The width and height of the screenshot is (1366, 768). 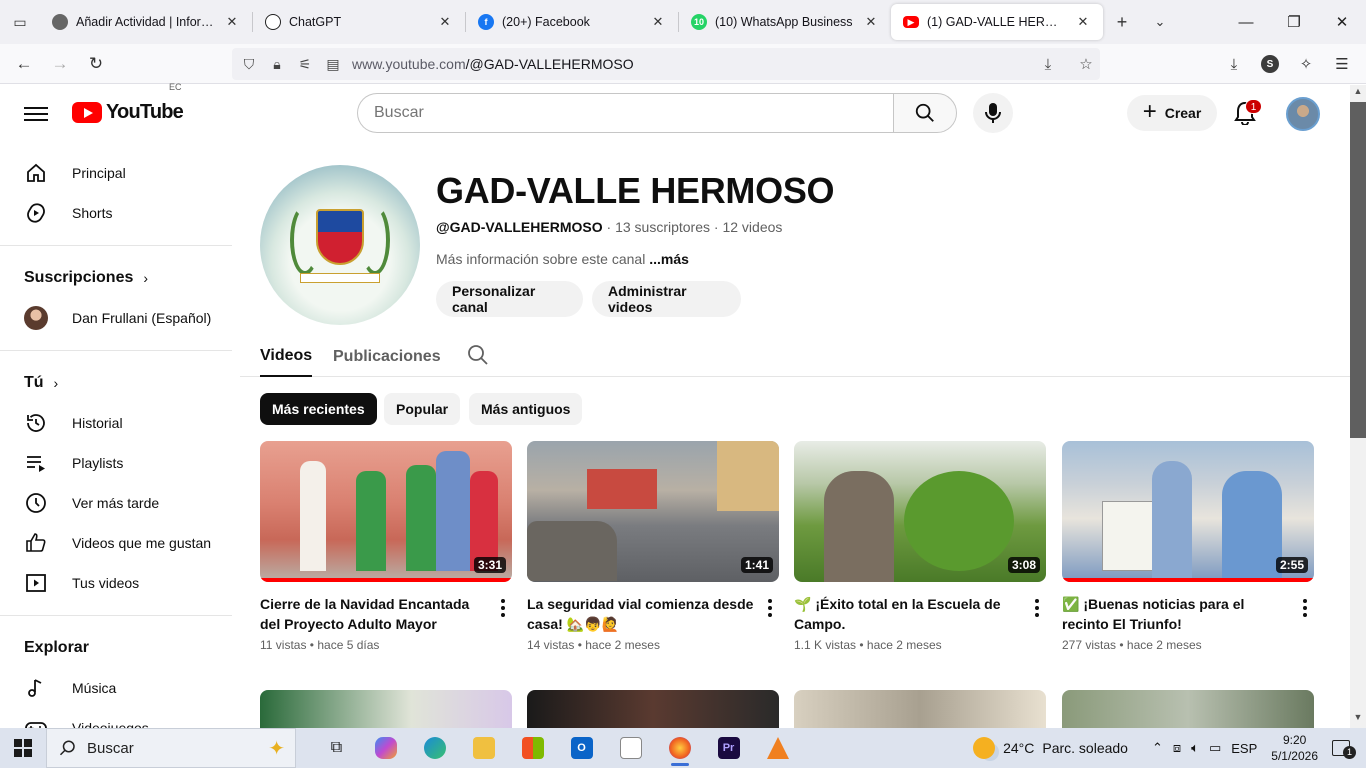 What do you see at coordinates (1358, 93) in the screenshot?
I see `scroll-up-icon: ▲` at bounding box center [1358, 93].